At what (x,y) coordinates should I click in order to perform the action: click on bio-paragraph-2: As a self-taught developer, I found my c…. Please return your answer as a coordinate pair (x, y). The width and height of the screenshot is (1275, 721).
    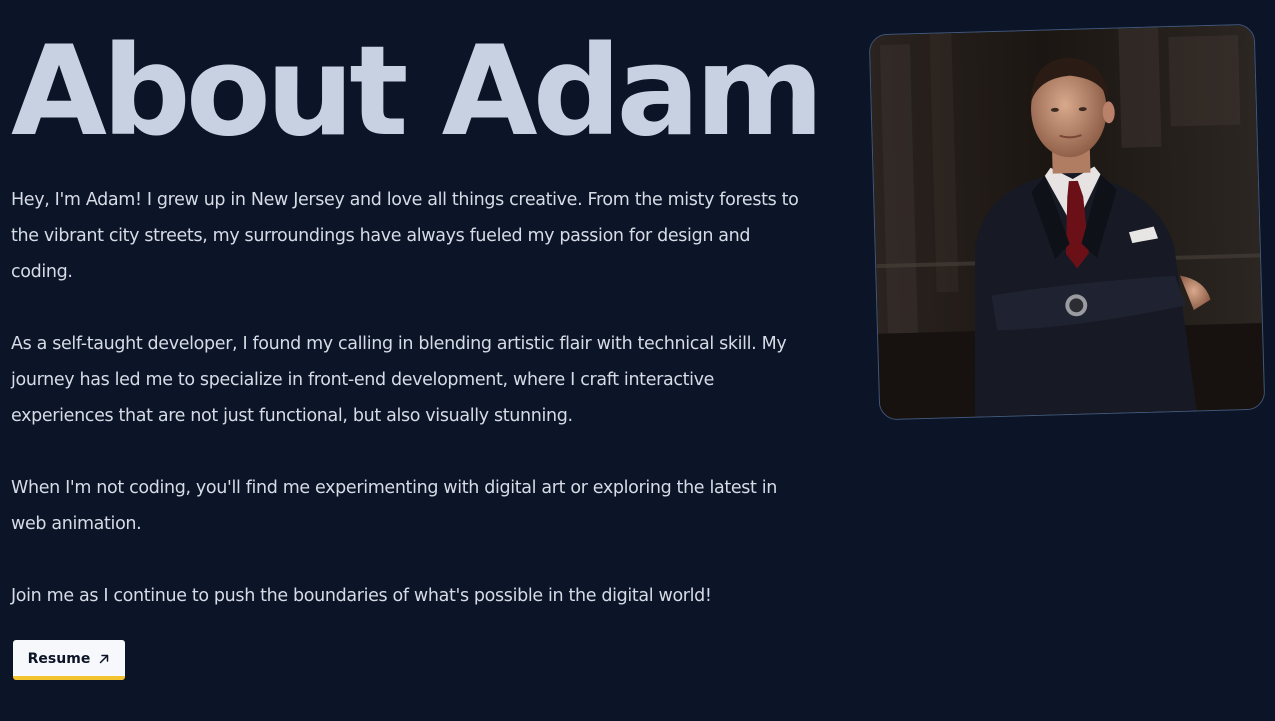
    Looking at the image, I should click on (399, 380).